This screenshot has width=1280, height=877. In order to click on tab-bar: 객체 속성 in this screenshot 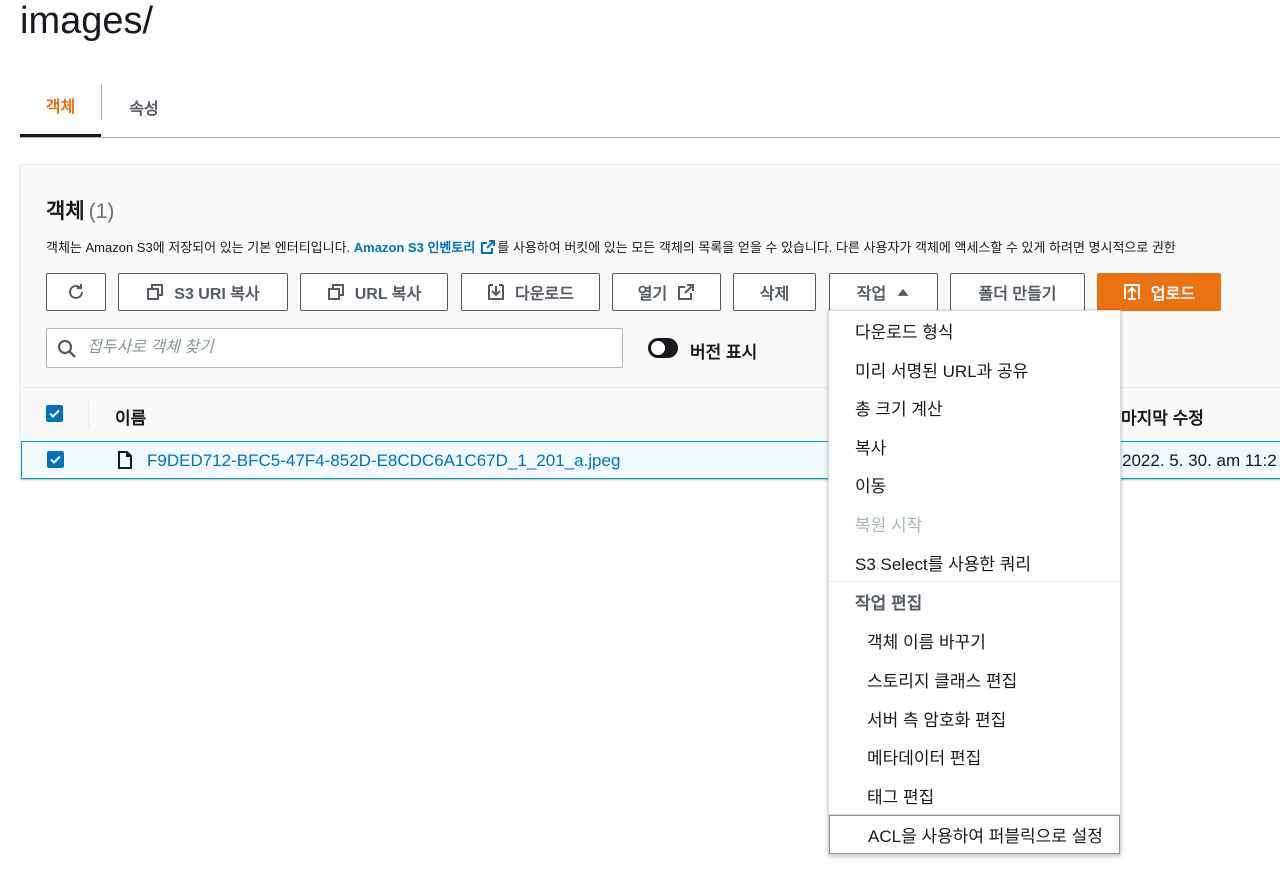, I will do `click(650, 107)`.